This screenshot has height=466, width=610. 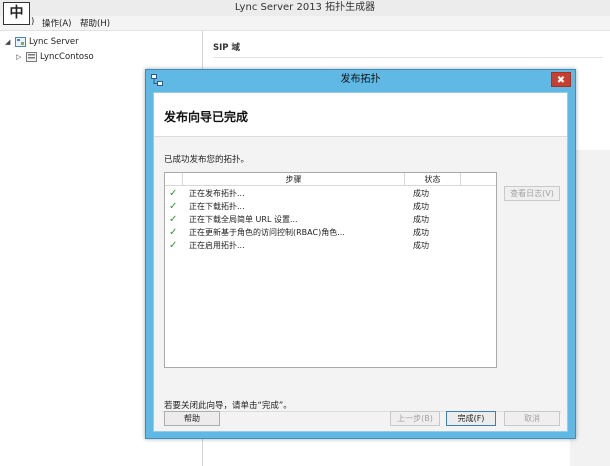 What do you see at coordinates (408, 57) in the screenshot?
I see `section-divider` at bounding box center [408, 57].